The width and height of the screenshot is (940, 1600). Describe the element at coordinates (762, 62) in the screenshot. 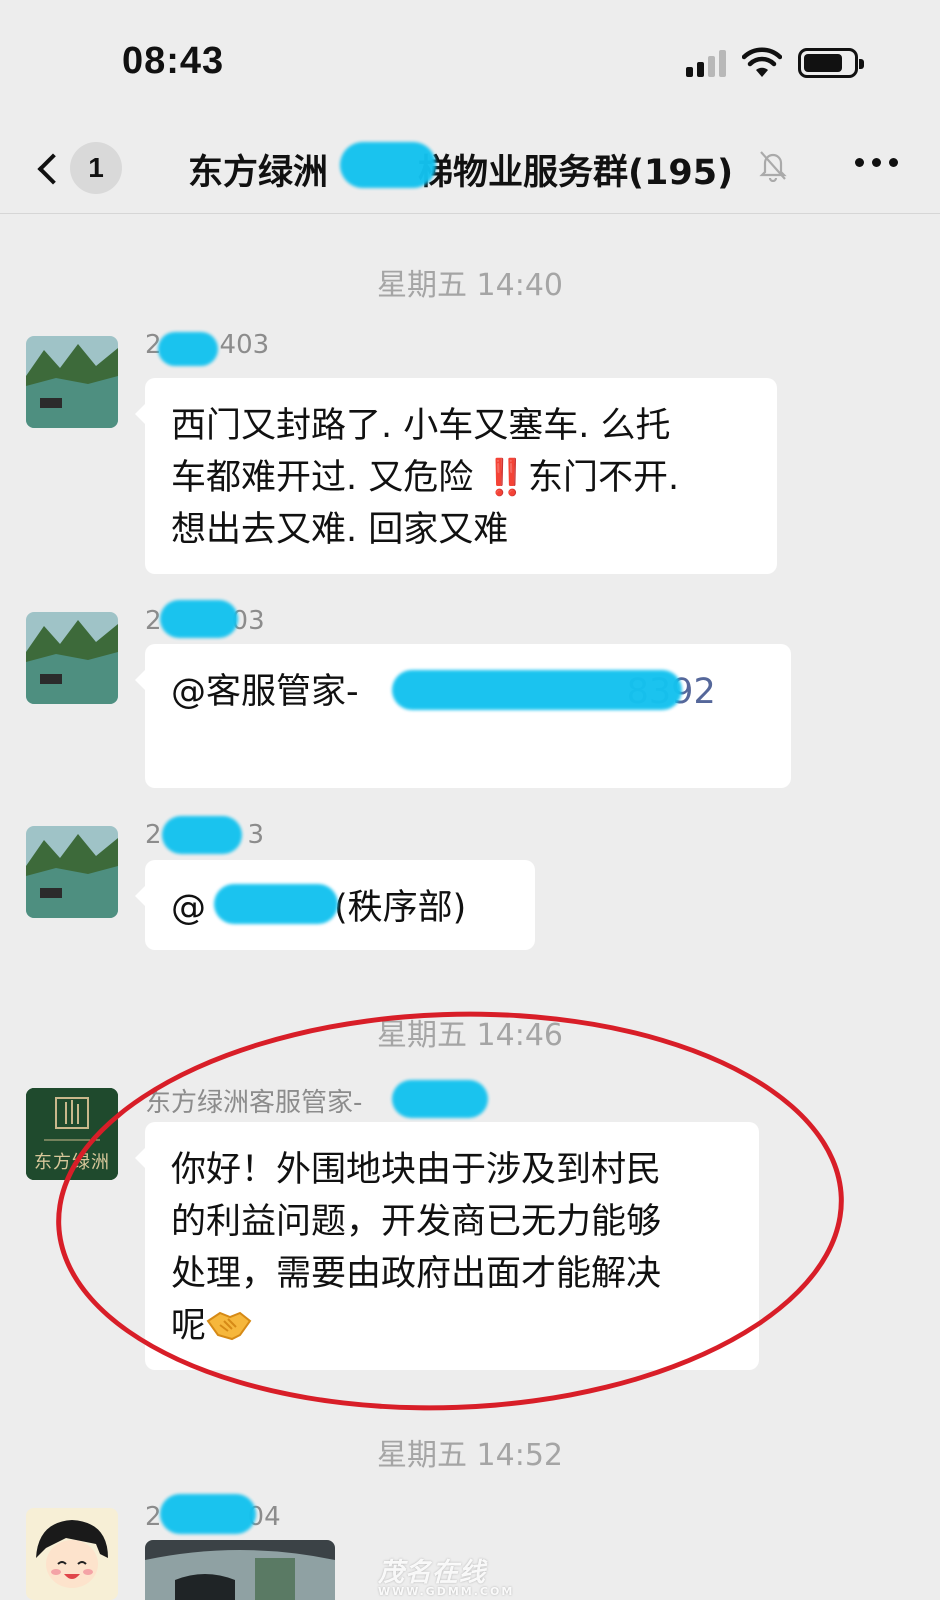

I see `wifi-icon` at that location.